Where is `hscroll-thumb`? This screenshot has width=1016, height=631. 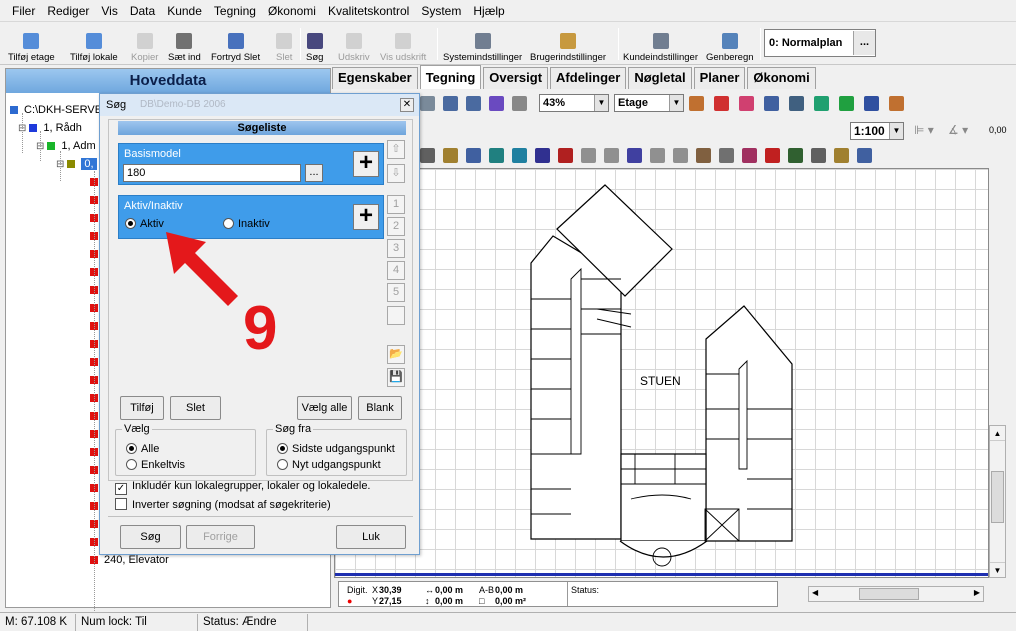
hscroll-thumb is located at coordinates (889, 594).